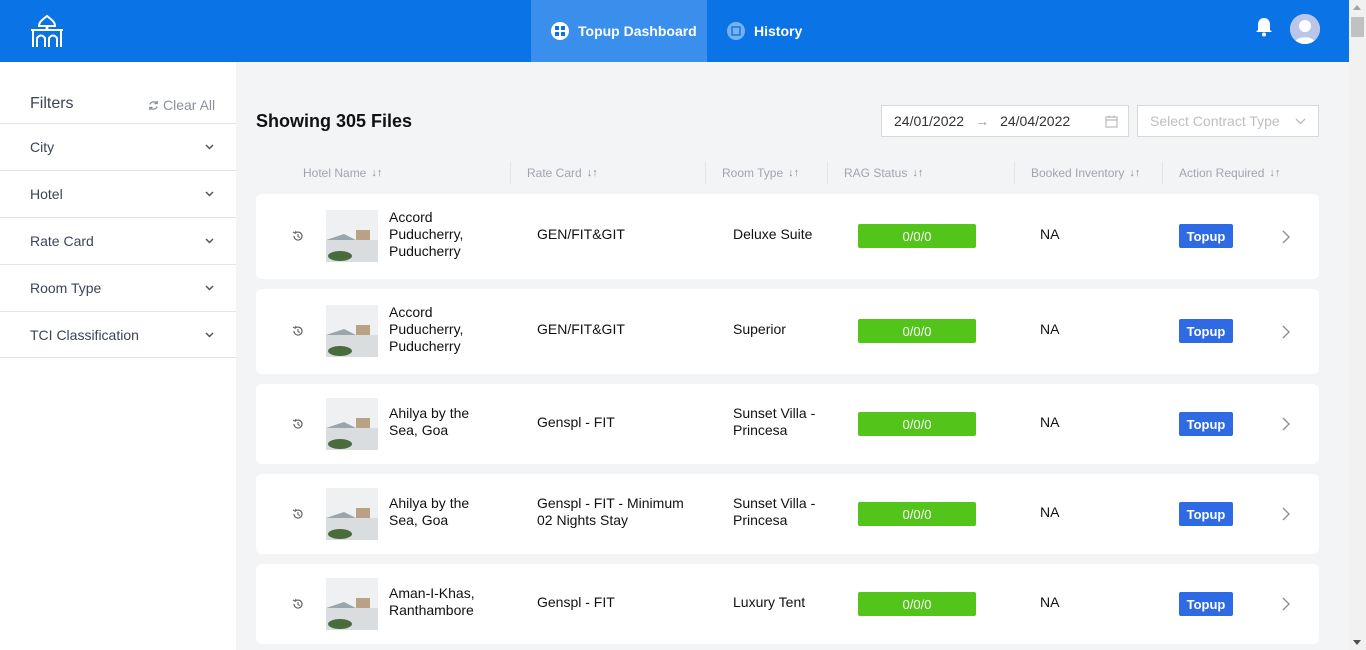 The image size is (1366, 650). Describe the element at coordinates (560, 31) in the screenshot. I see `dashboard-icon` at that location.